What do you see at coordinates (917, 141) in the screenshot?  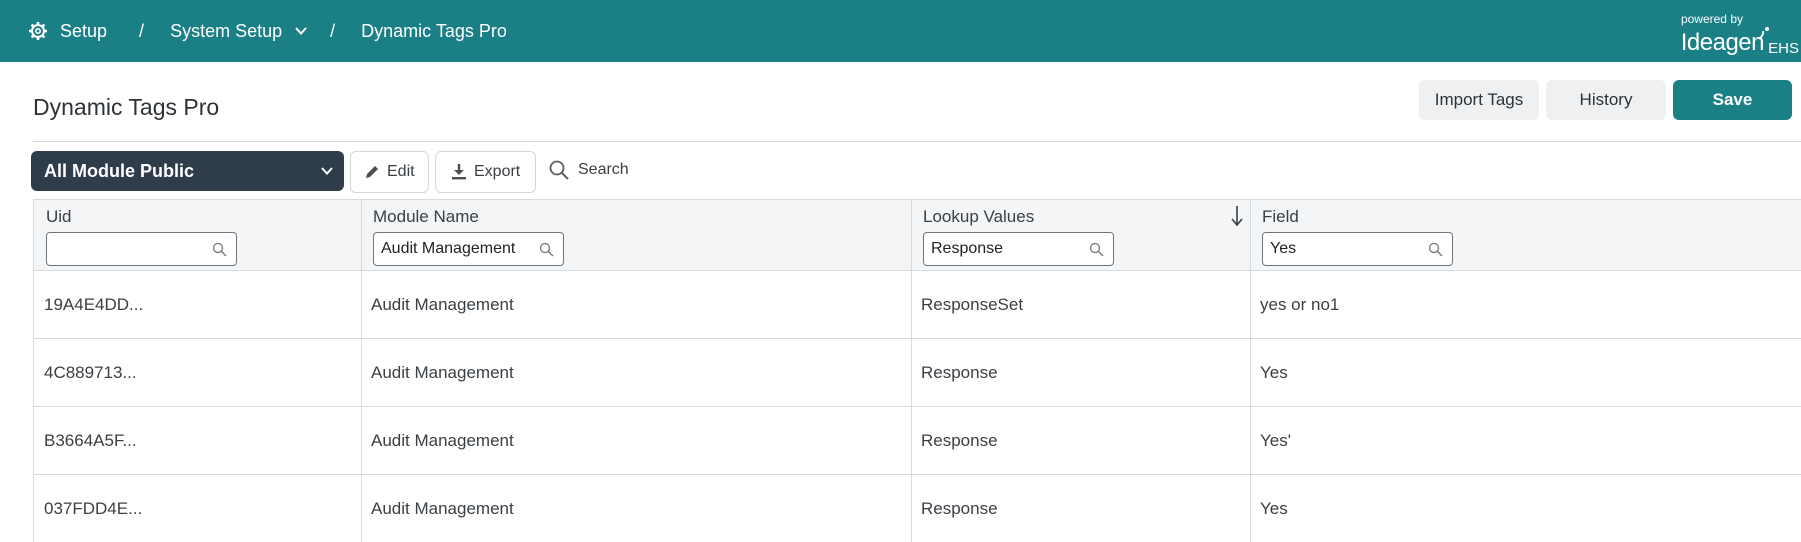 I see `divider` at bounding box center [917, 141].